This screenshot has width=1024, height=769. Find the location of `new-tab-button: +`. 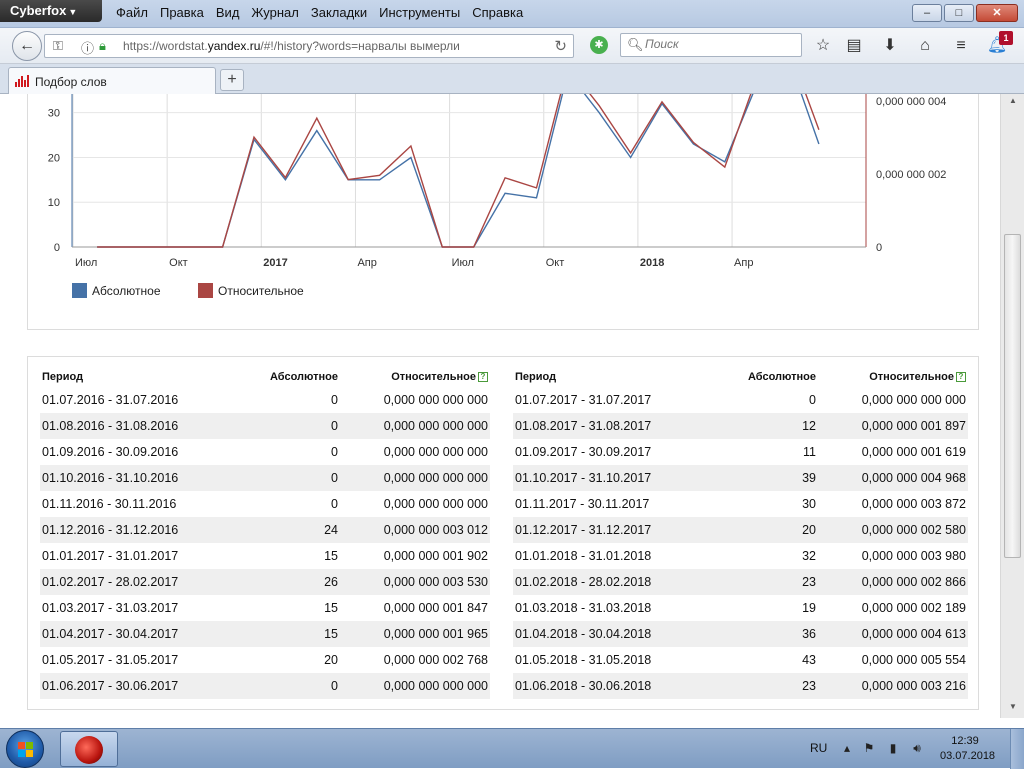

new-tab-button: + is located at coordinates (232, 80).